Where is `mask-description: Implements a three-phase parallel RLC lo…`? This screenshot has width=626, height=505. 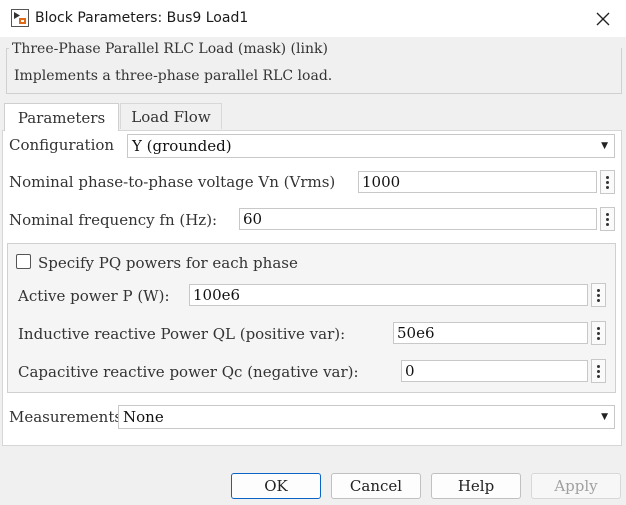
mask-description: Implements a three-phase parallel RLC lo… is located at coordinates (173, 76).